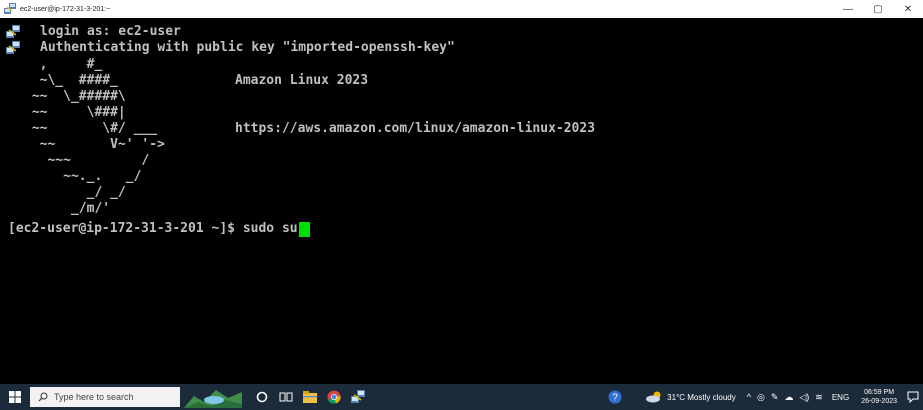 The height and width of the screenshot is (410, 923). What do you see at coordinates (10, 8) in the screenshot?
I see `putty-icon` at bounding box center [10, 8].